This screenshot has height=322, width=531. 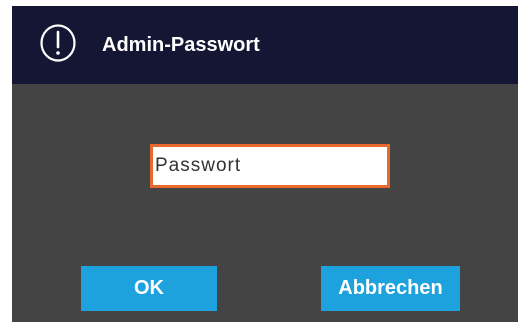 I want to click on ok-button: OK, so click(x=149, y=288).